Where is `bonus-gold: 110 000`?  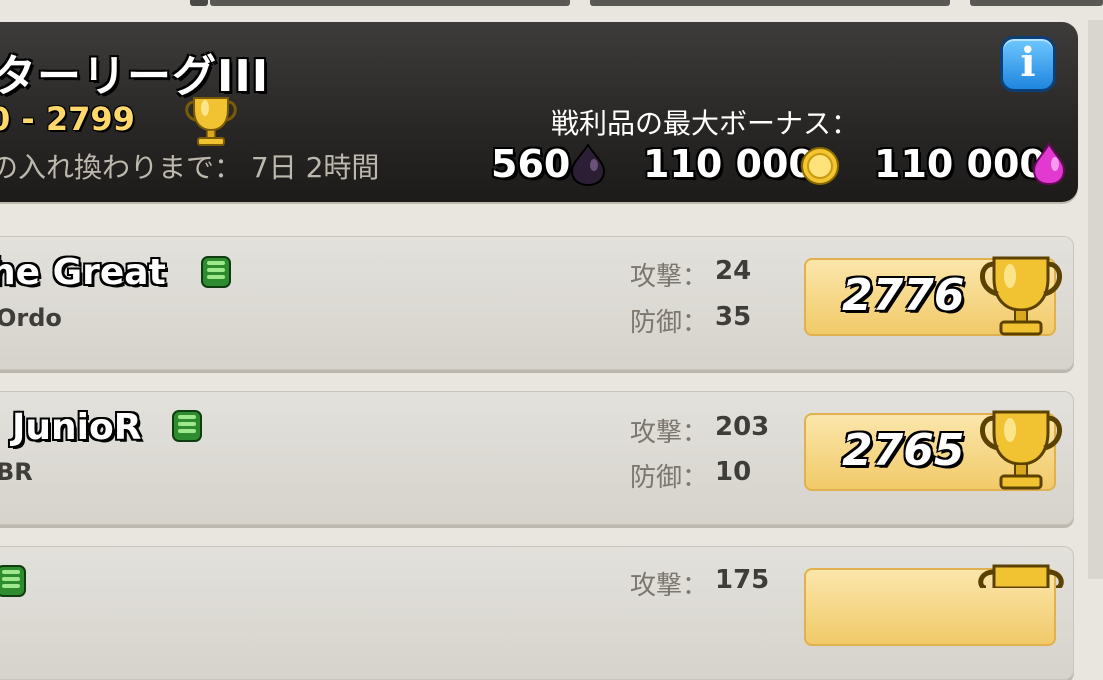 bonus-gold: 110 000 is located at coordinates (729, 164).